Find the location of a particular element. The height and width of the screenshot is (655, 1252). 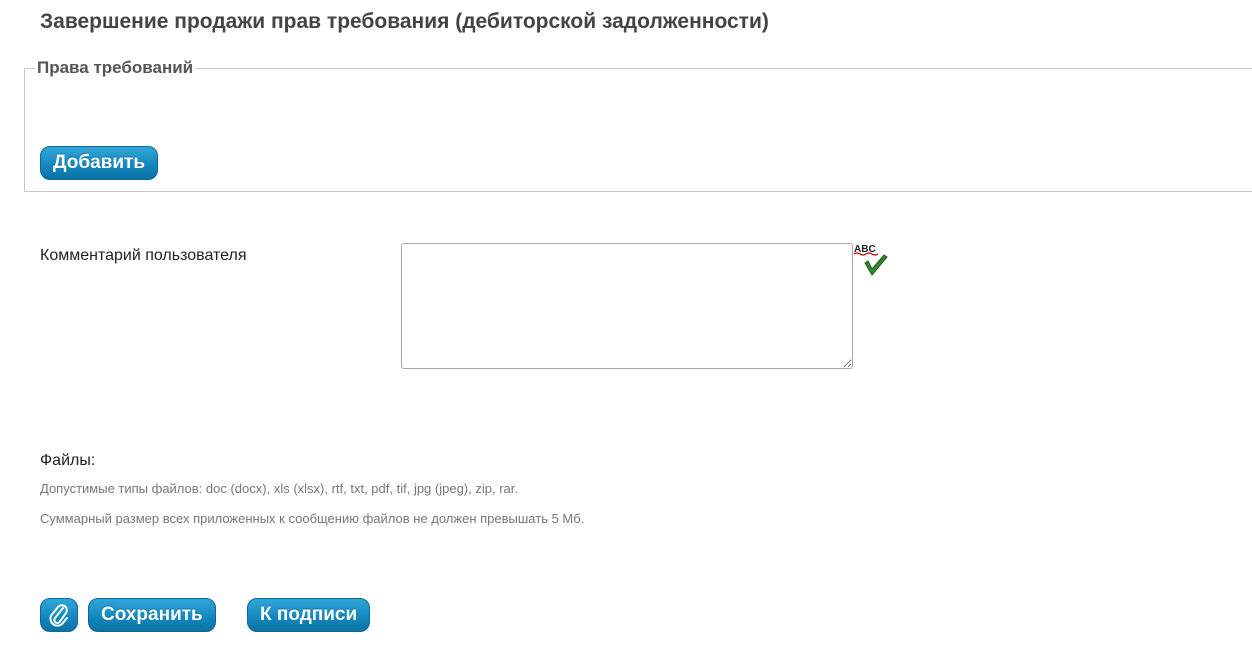

comment-label: Комментарий пользователя is located at coordinates (143, 255).